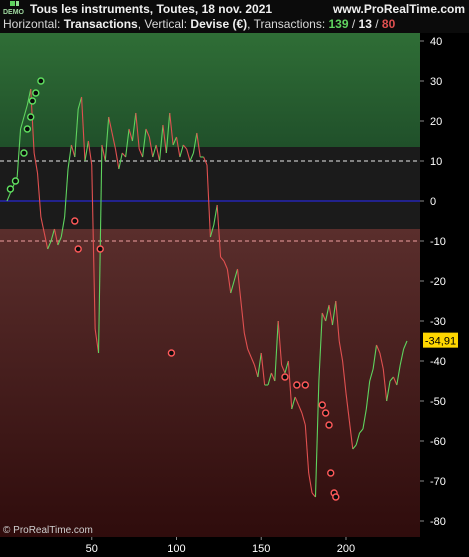 Image resolution: width=469 pixels, height=557 pixels. Describe the element at coordinates (438, 522) in the screenshot. I see `y-tick-label: -80` at that location.